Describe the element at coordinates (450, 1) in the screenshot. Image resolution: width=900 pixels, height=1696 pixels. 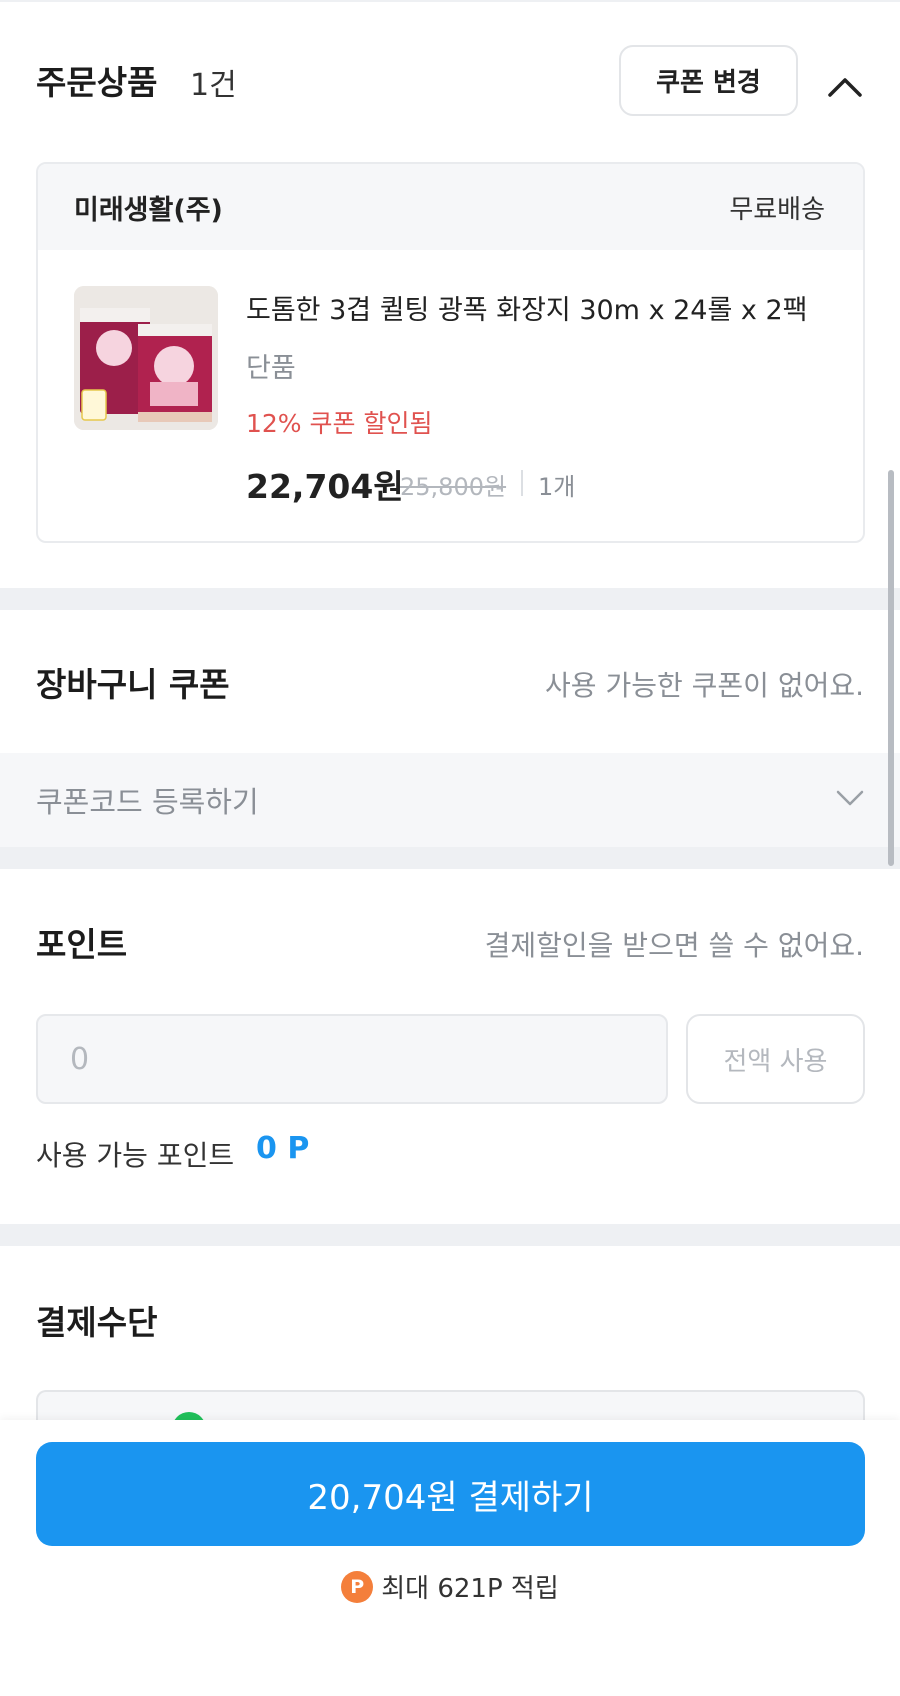
I see `top-divider` at that location.